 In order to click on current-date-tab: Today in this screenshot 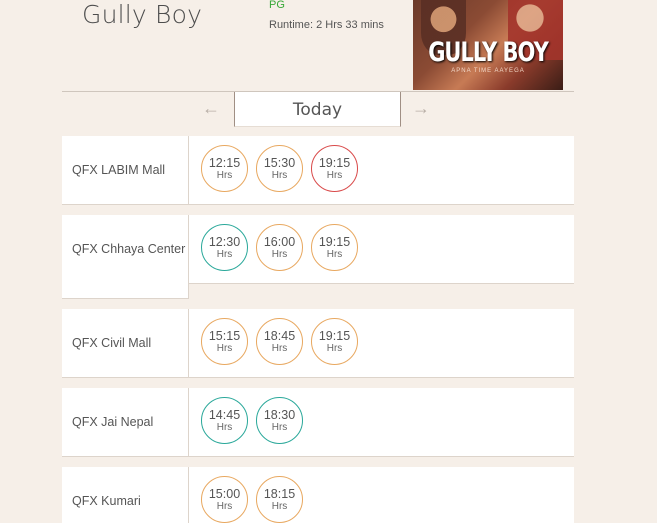, I will do `click(317, 109)`.